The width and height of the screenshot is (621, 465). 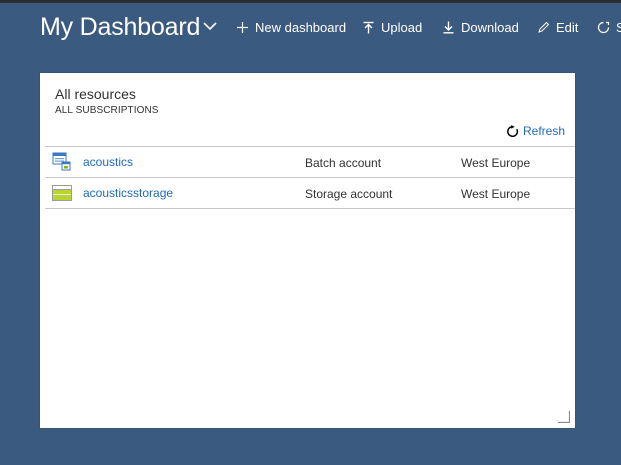 I want to click on download-label: Download, so click(x=490, y=27).